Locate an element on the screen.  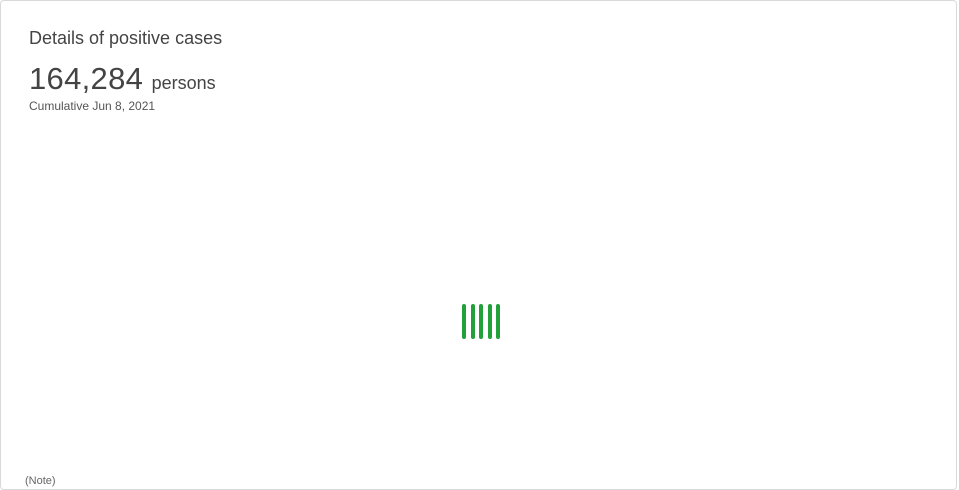
card-title: Details of positive cases is located at coordinates (126, 38).